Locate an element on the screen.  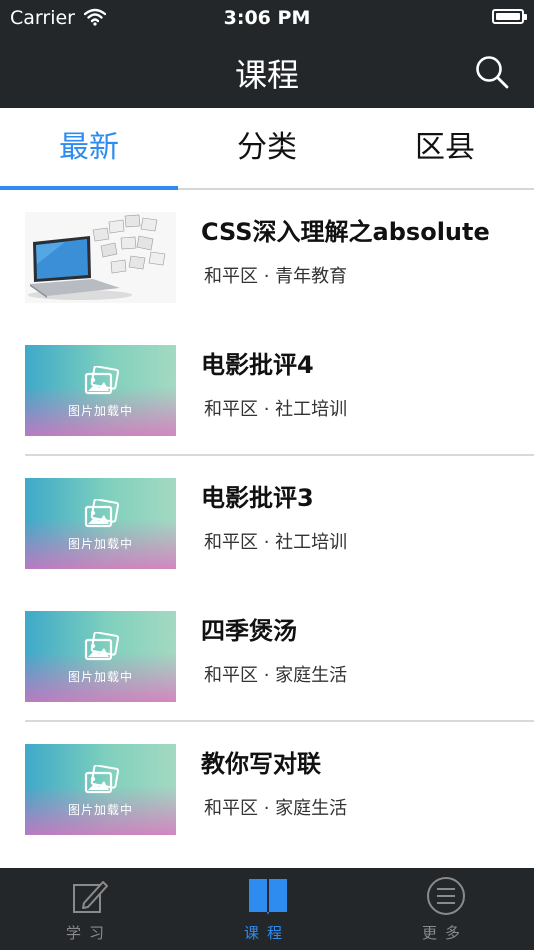
tabbar-item-more: 更多 is located at coordinates (445, 909).